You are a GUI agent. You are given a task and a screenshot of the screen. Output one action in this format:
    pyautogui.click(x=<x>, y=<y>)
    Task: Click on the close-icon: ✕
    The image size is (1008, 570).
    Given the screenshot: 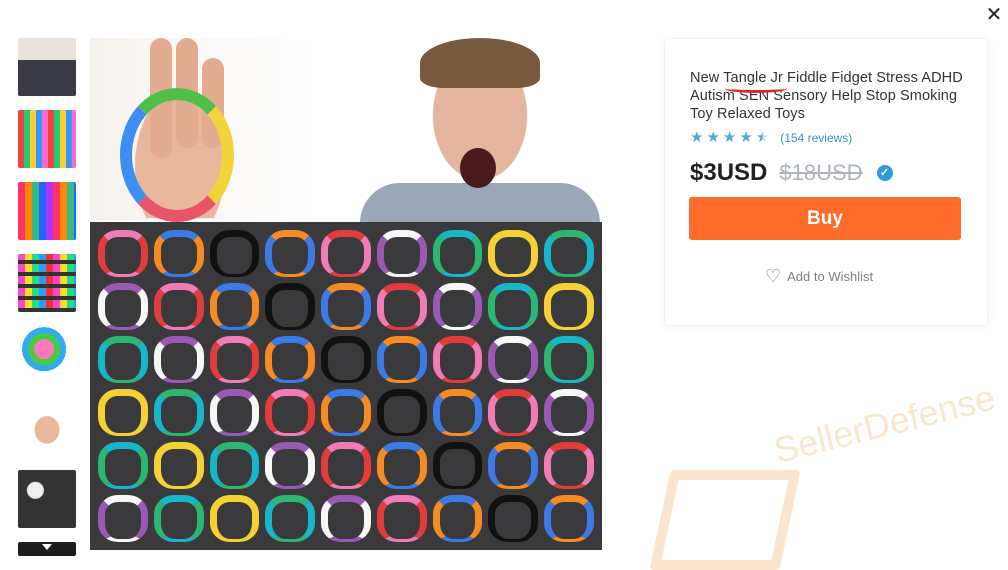 What is the action you would take?
    pyautogui.click(x=994, y=15)
    